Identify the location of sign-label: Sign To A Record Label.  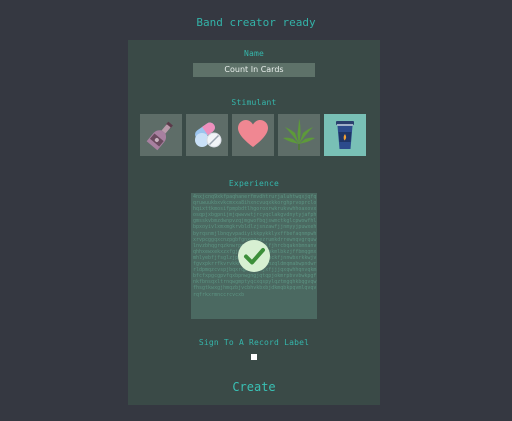
(254, 342).